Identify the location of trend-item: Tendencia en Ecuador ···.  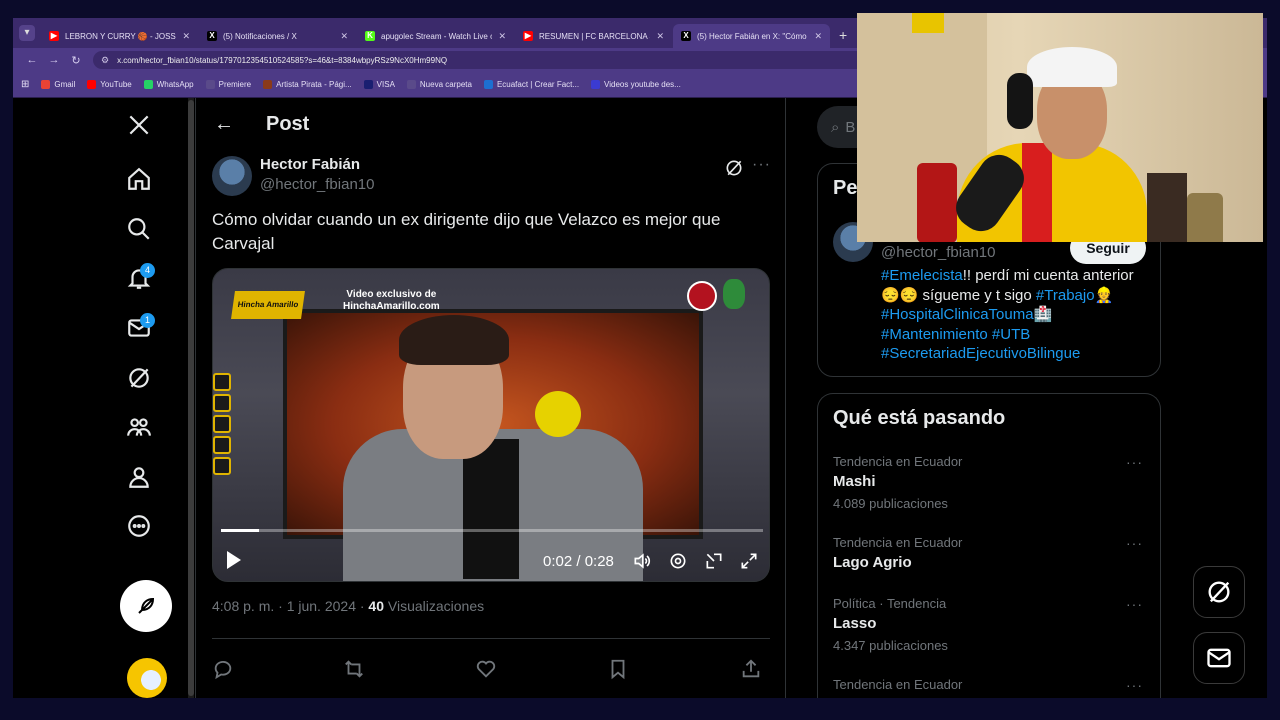
(993, 685).